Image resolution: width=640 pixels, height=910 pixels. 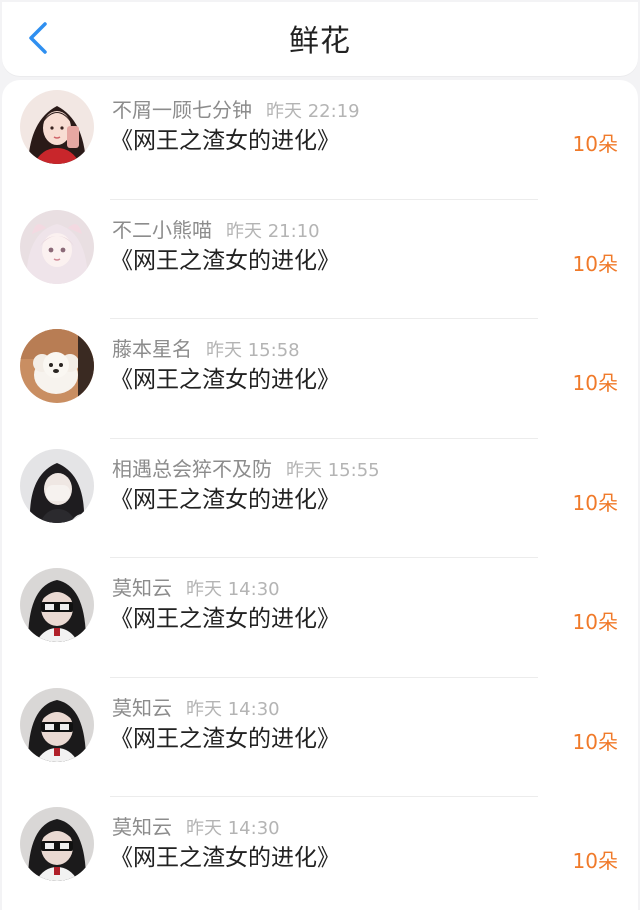 I want to click on username: 不二小熊喵, so click(x=162, y=230).